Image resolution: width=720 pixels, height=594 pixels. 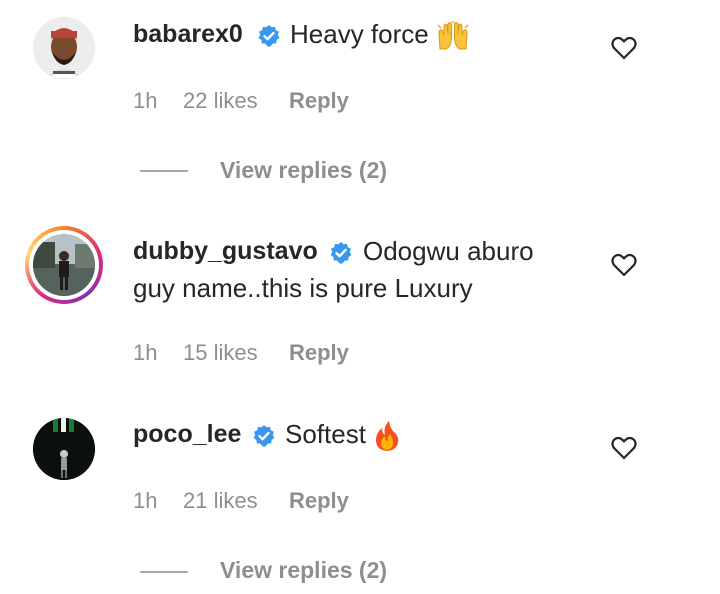 What do you see at coordinates (220, 101) in the screenshot?
I see `like-count: 22 likes` at bounding box center [220, 101].